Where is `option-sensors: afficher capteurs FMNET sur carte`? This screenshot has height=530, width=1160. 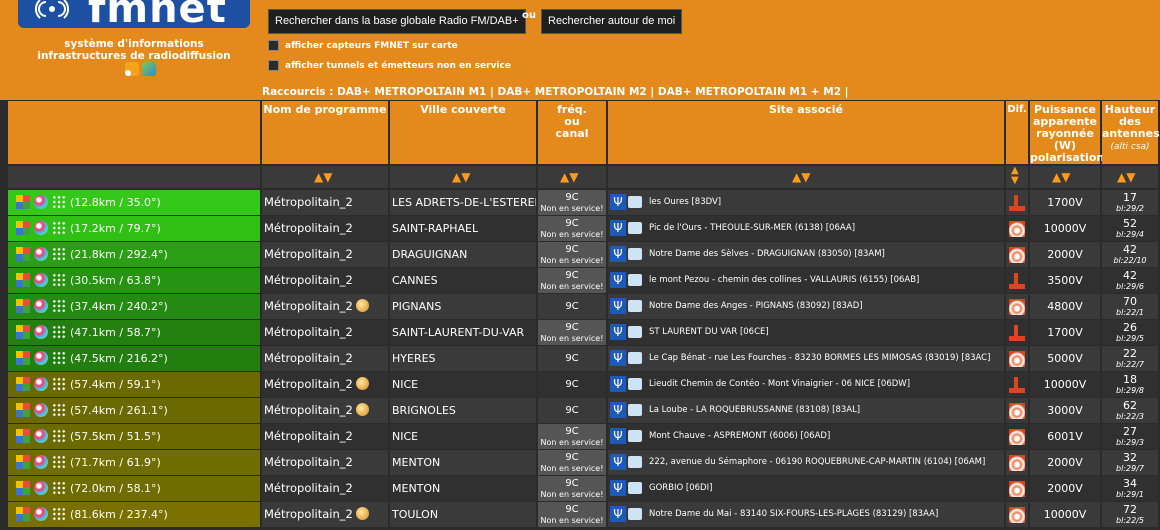 option-sensors: afficher capteurs FMNET sur carte is located at coordinates (363, 45).